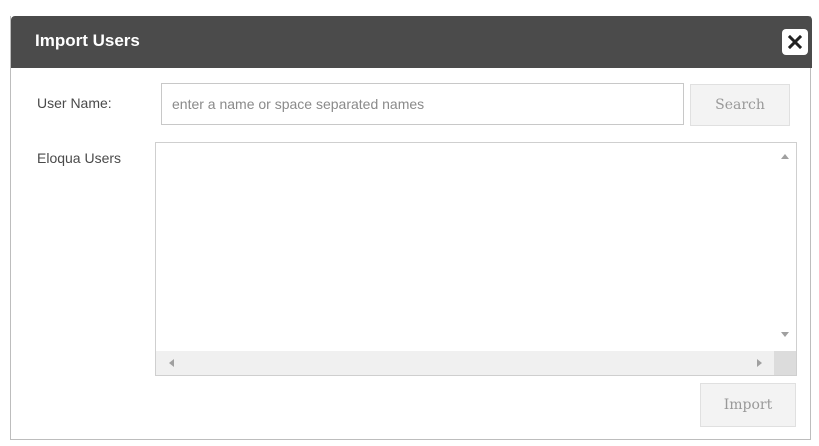 The height and width of the screenshot is (446, 819). I want to click on scrollbar-corner, so click(785, 363).